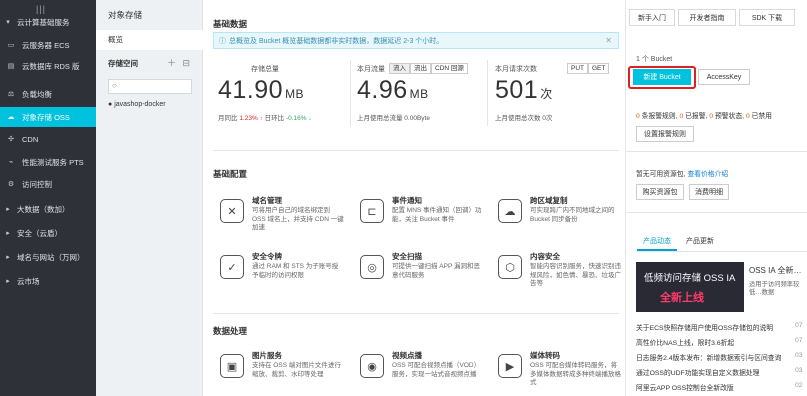  I want to click on feature-desc: OSS 可配合媒体转码服务，将多媒体数据转成多种终端播放格式, so click(575, 374).